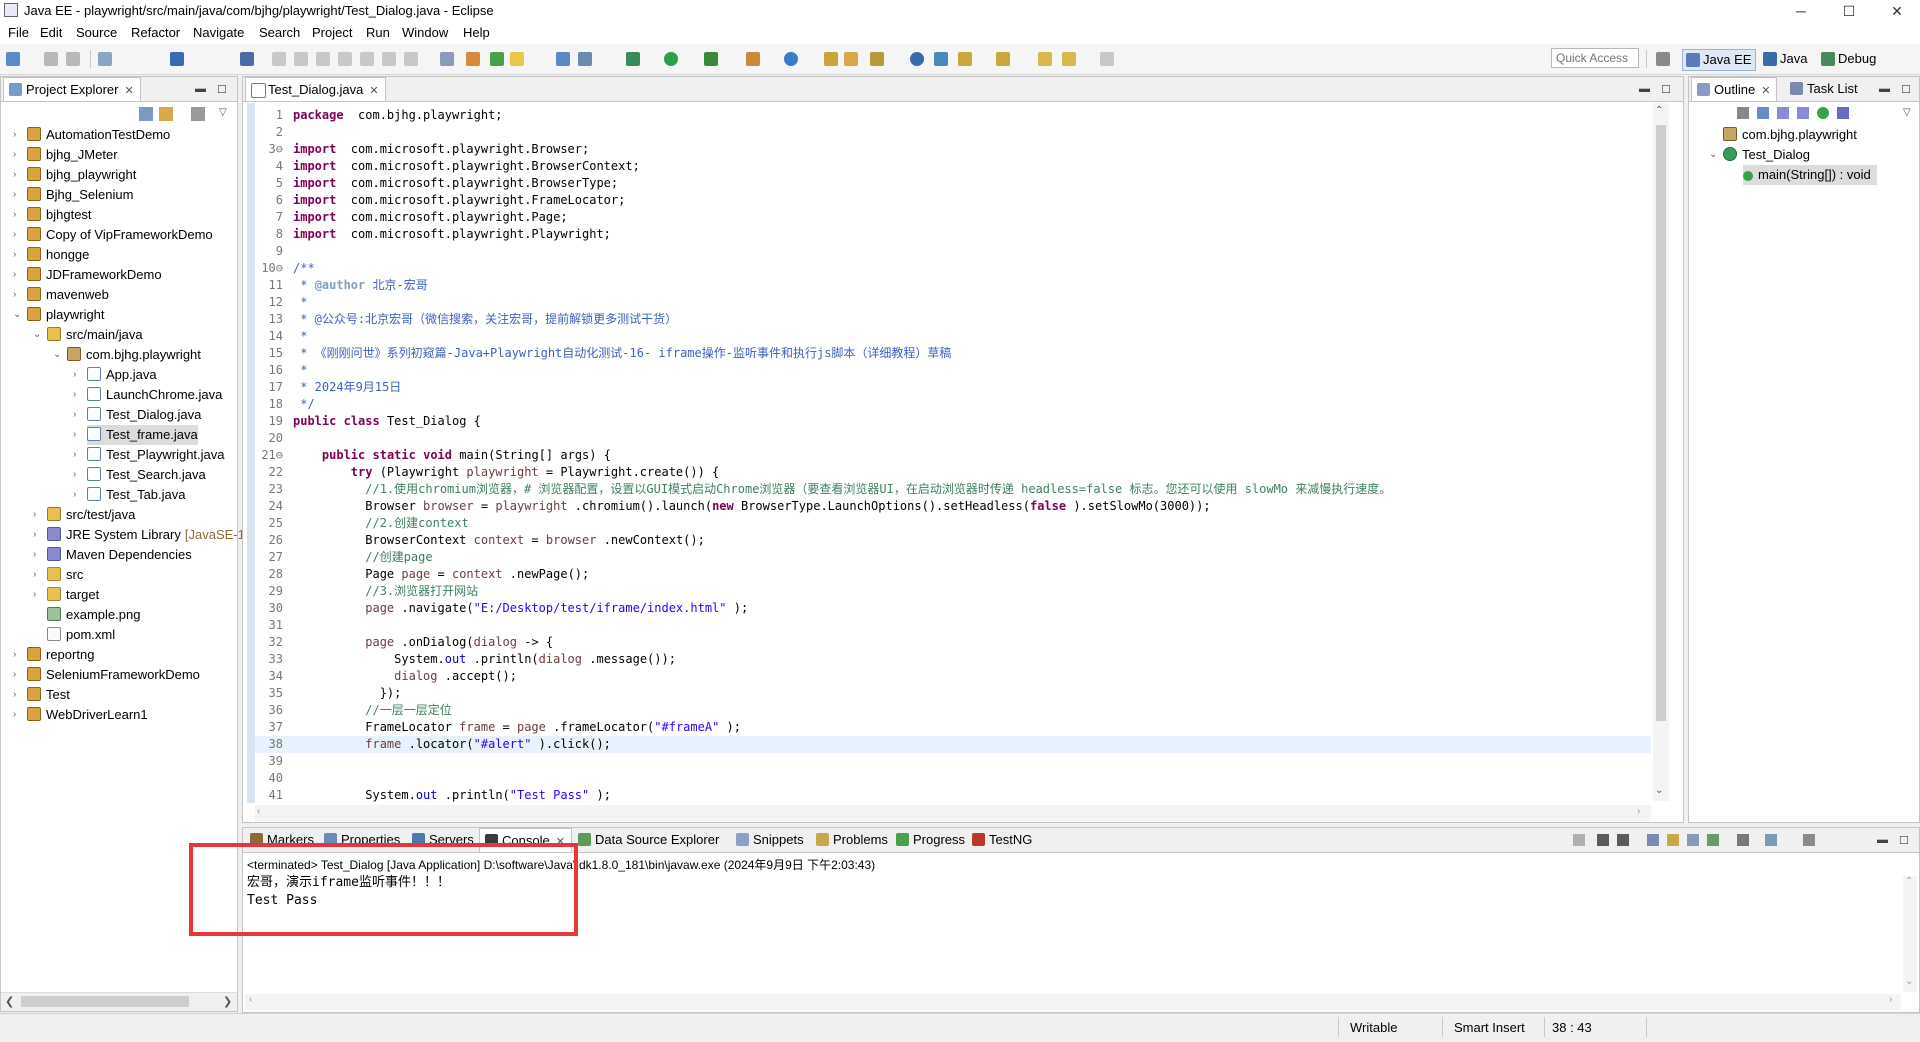 This screenshot has width=1920, height=1042. I want to click on tree-item-automationtestdemo: › AutomationTestDemo, so click(91, 135).